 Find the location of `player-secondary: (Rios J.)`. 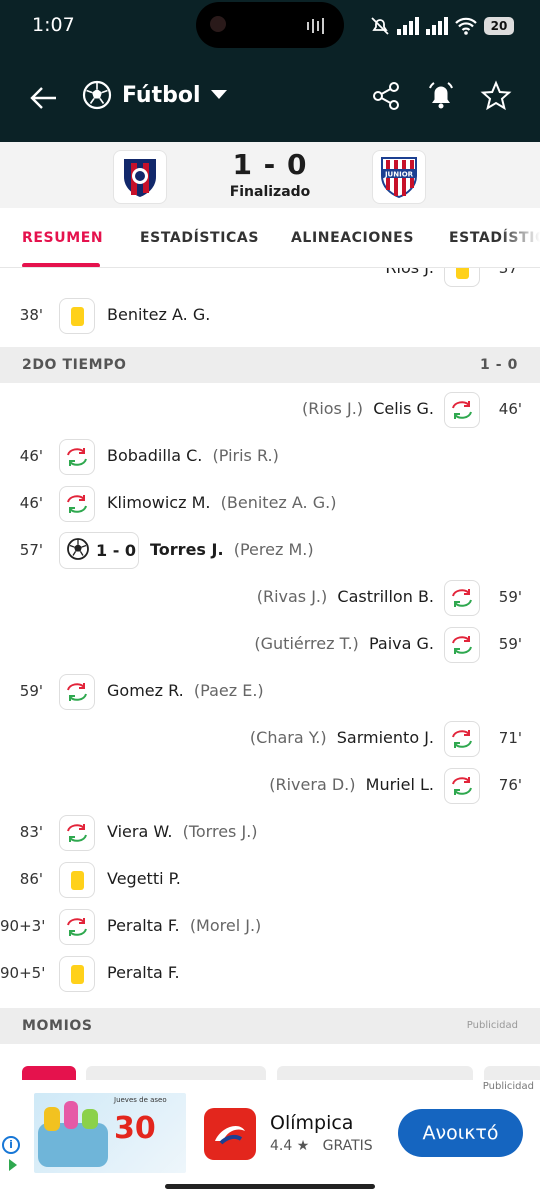

player-secondary: (Rios J.) is located at coordinates (332, 408).